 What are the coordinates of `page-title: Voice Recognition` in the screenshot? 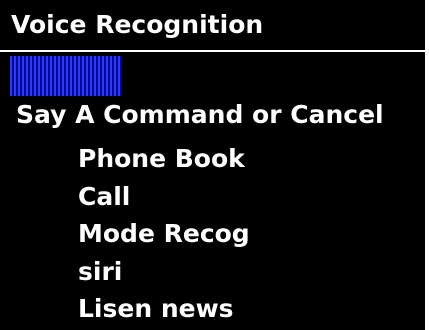 It's located at (137, 24).